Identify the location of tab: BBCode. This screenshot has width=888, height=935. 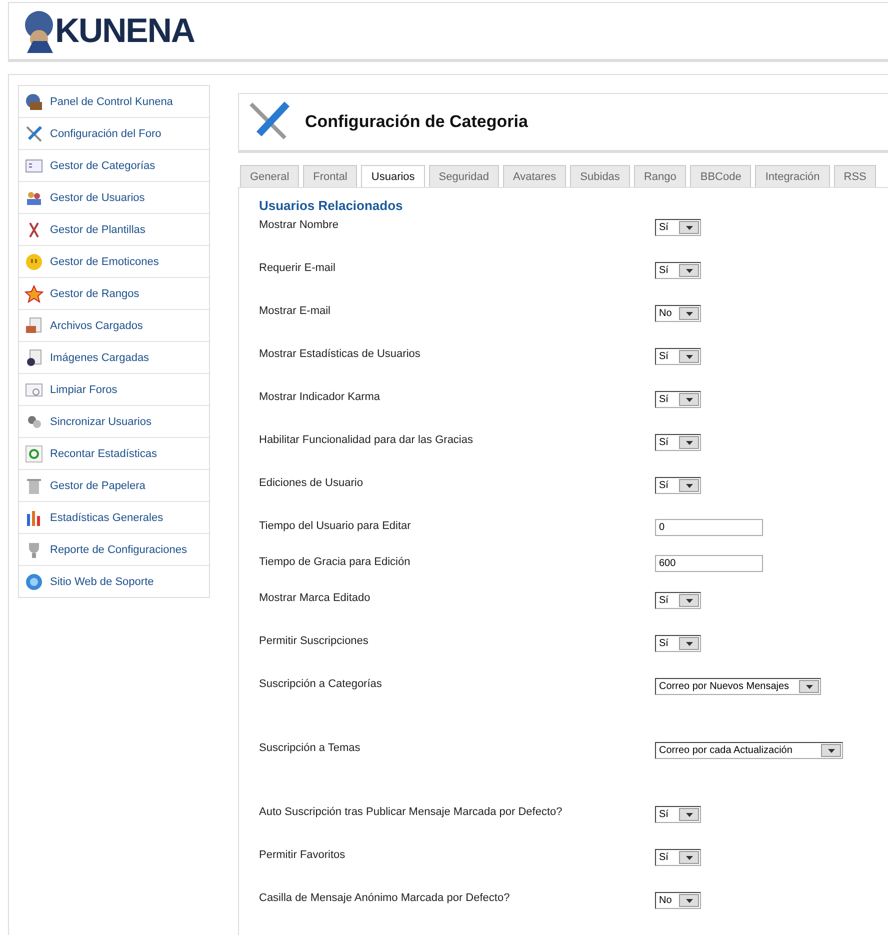
(721, 176).